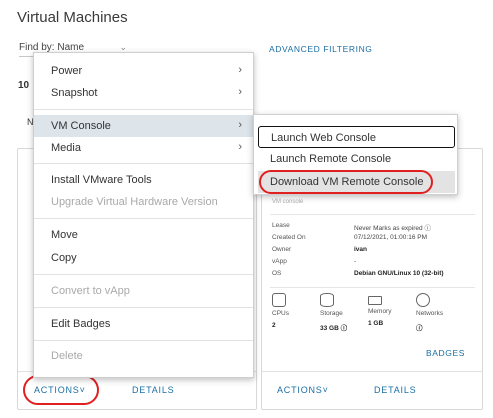 This screenshot has height=418, width=493. I want to click on page-title: Virtual Machines, so click(72, 17).